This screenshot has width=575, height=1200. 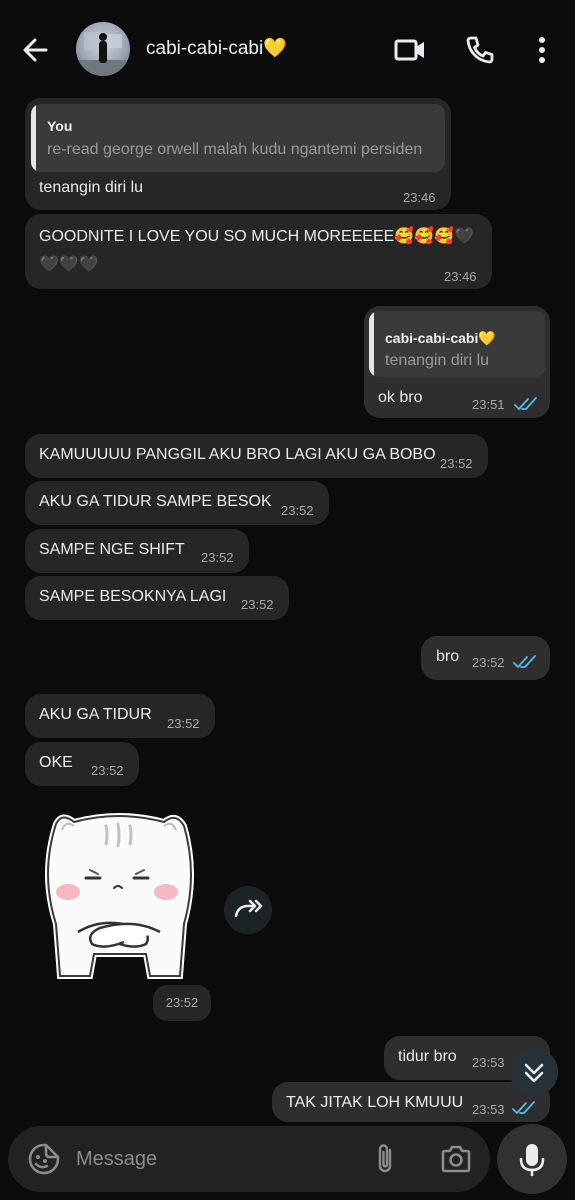 I want to click on message-text: tidur bro, so click(x=427, y=1056).